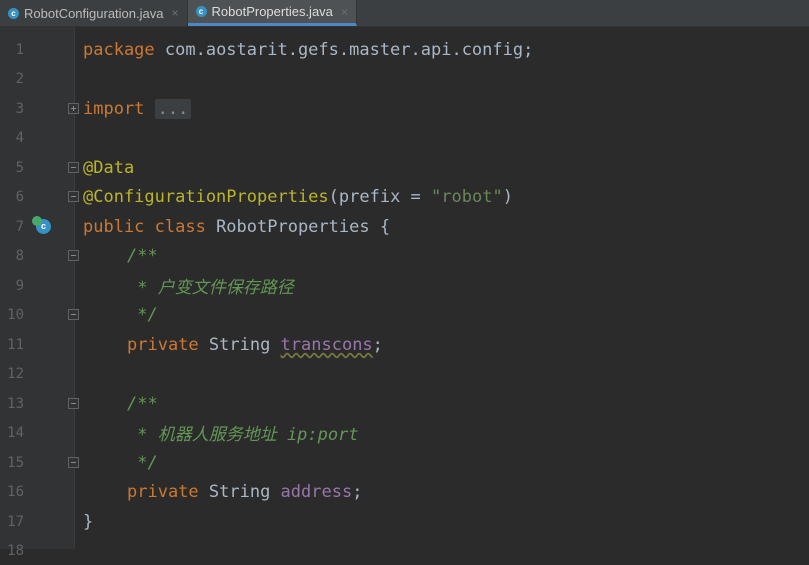 This screenshot has height=565, width=809. What do you see at coordinates (15, 403) in the screenshot?
I see `line-number: 13` at bounding box center [15, 403].